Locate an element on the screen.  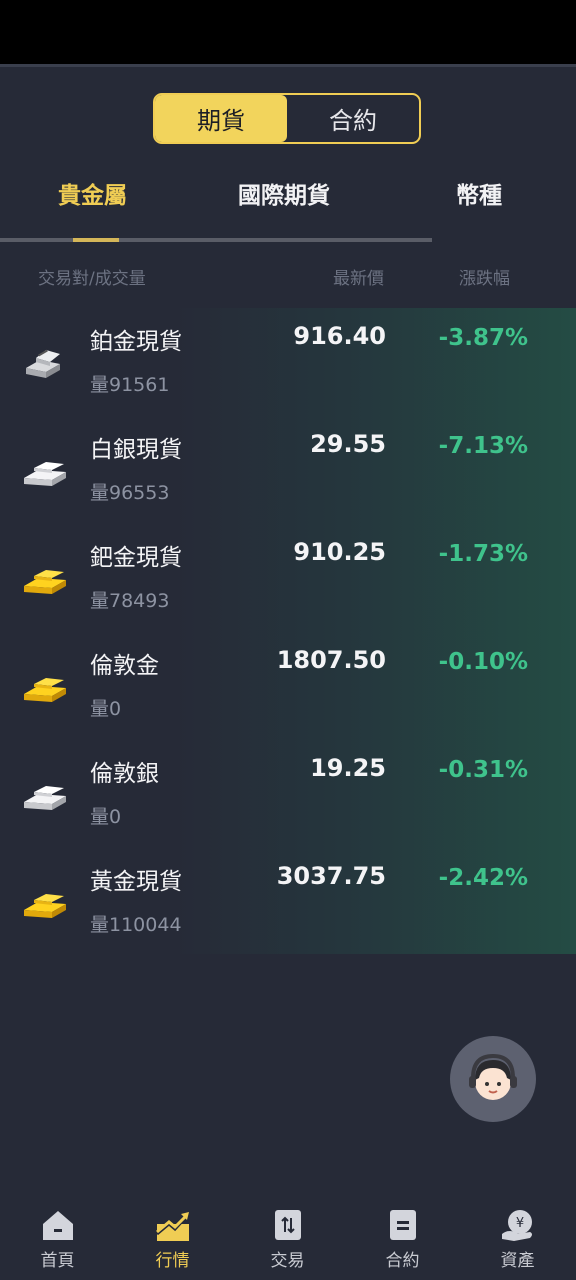
nav-assets: ¥ 資產 is located at coordinates (517, 1239).